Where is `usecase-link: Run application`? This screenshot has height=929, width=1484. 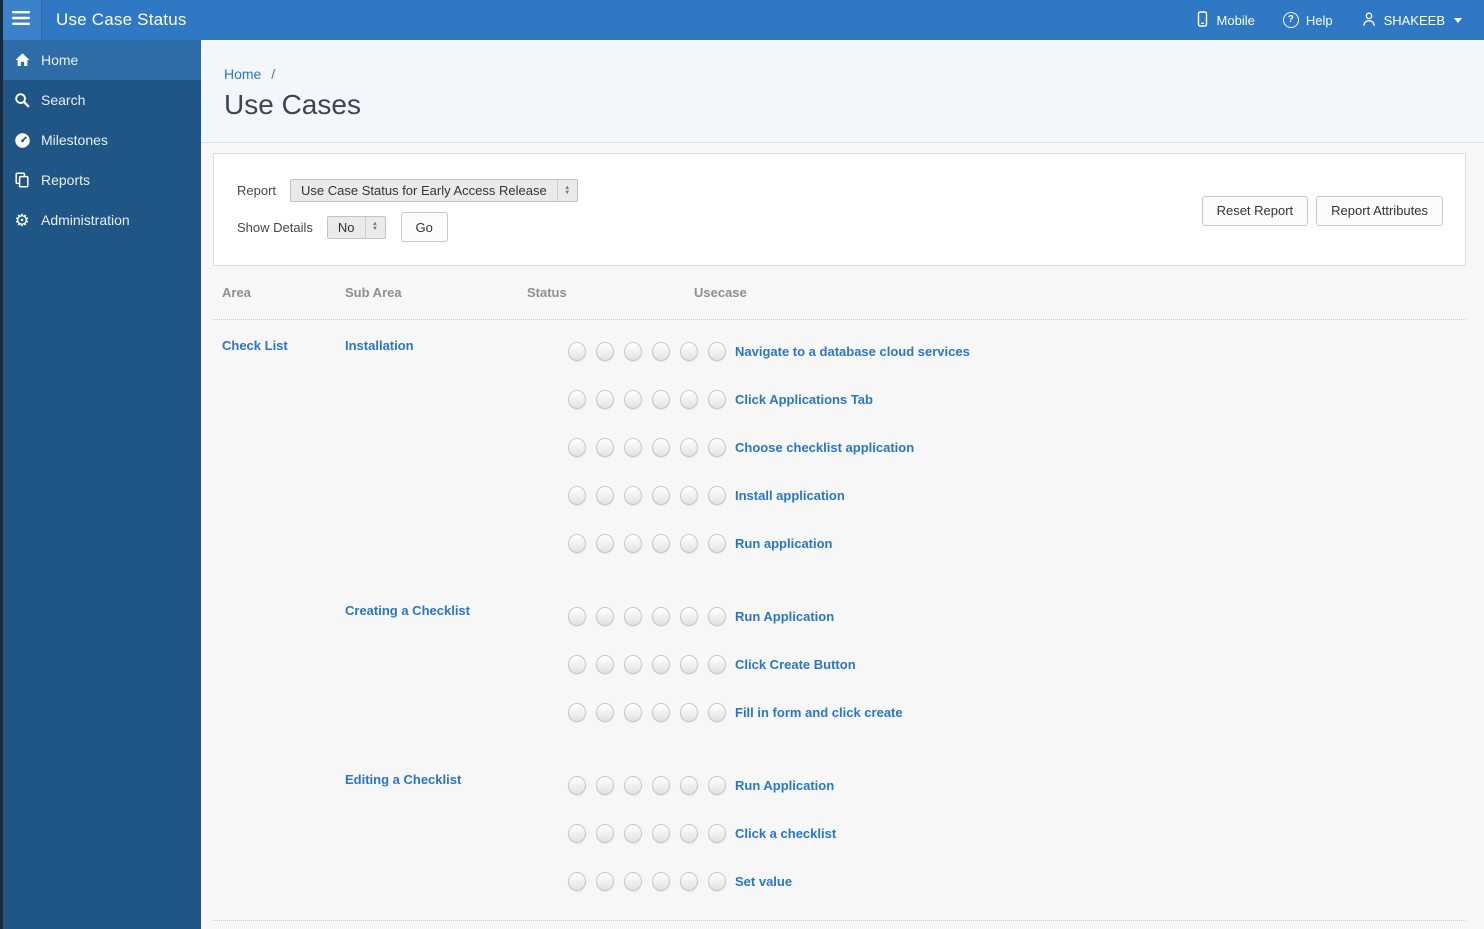 usecase-link: Run application is located at coordinates (784, 543).